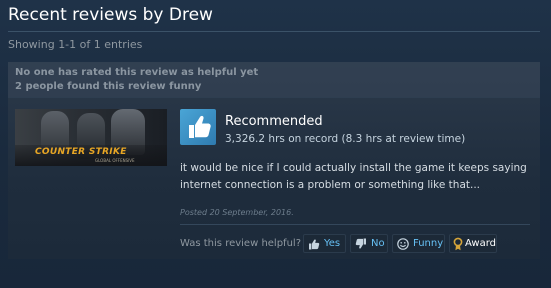  Describe the element at coordinates (428, 243) in the screenshot. I see `vote-funny-label: Funny` at that location.